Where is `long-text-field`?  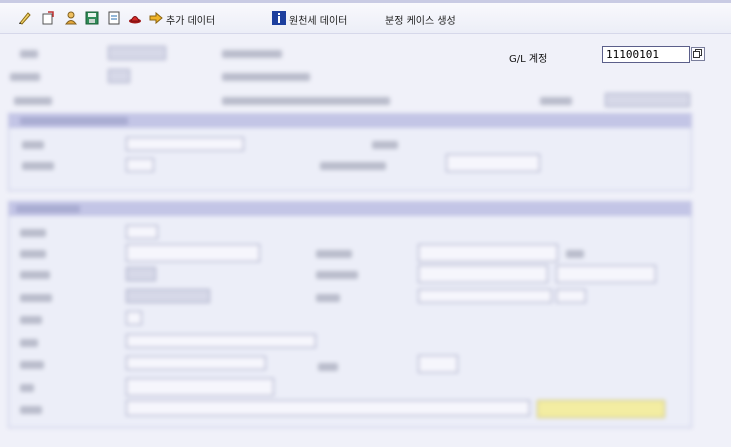 long-text-field is located at coordinates (328, 408).